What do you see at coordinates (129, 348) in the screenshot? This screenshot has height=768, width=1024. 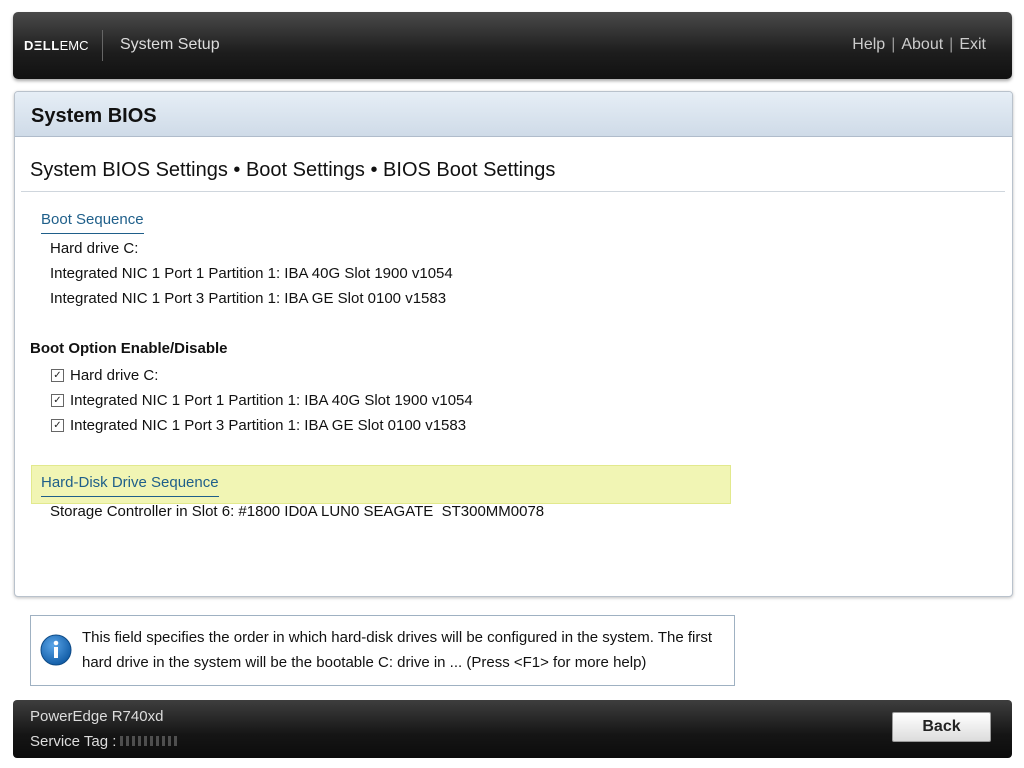 I see `boot-option-heading: Boot Option Enable/Disable` at bounding box center [129, 348].